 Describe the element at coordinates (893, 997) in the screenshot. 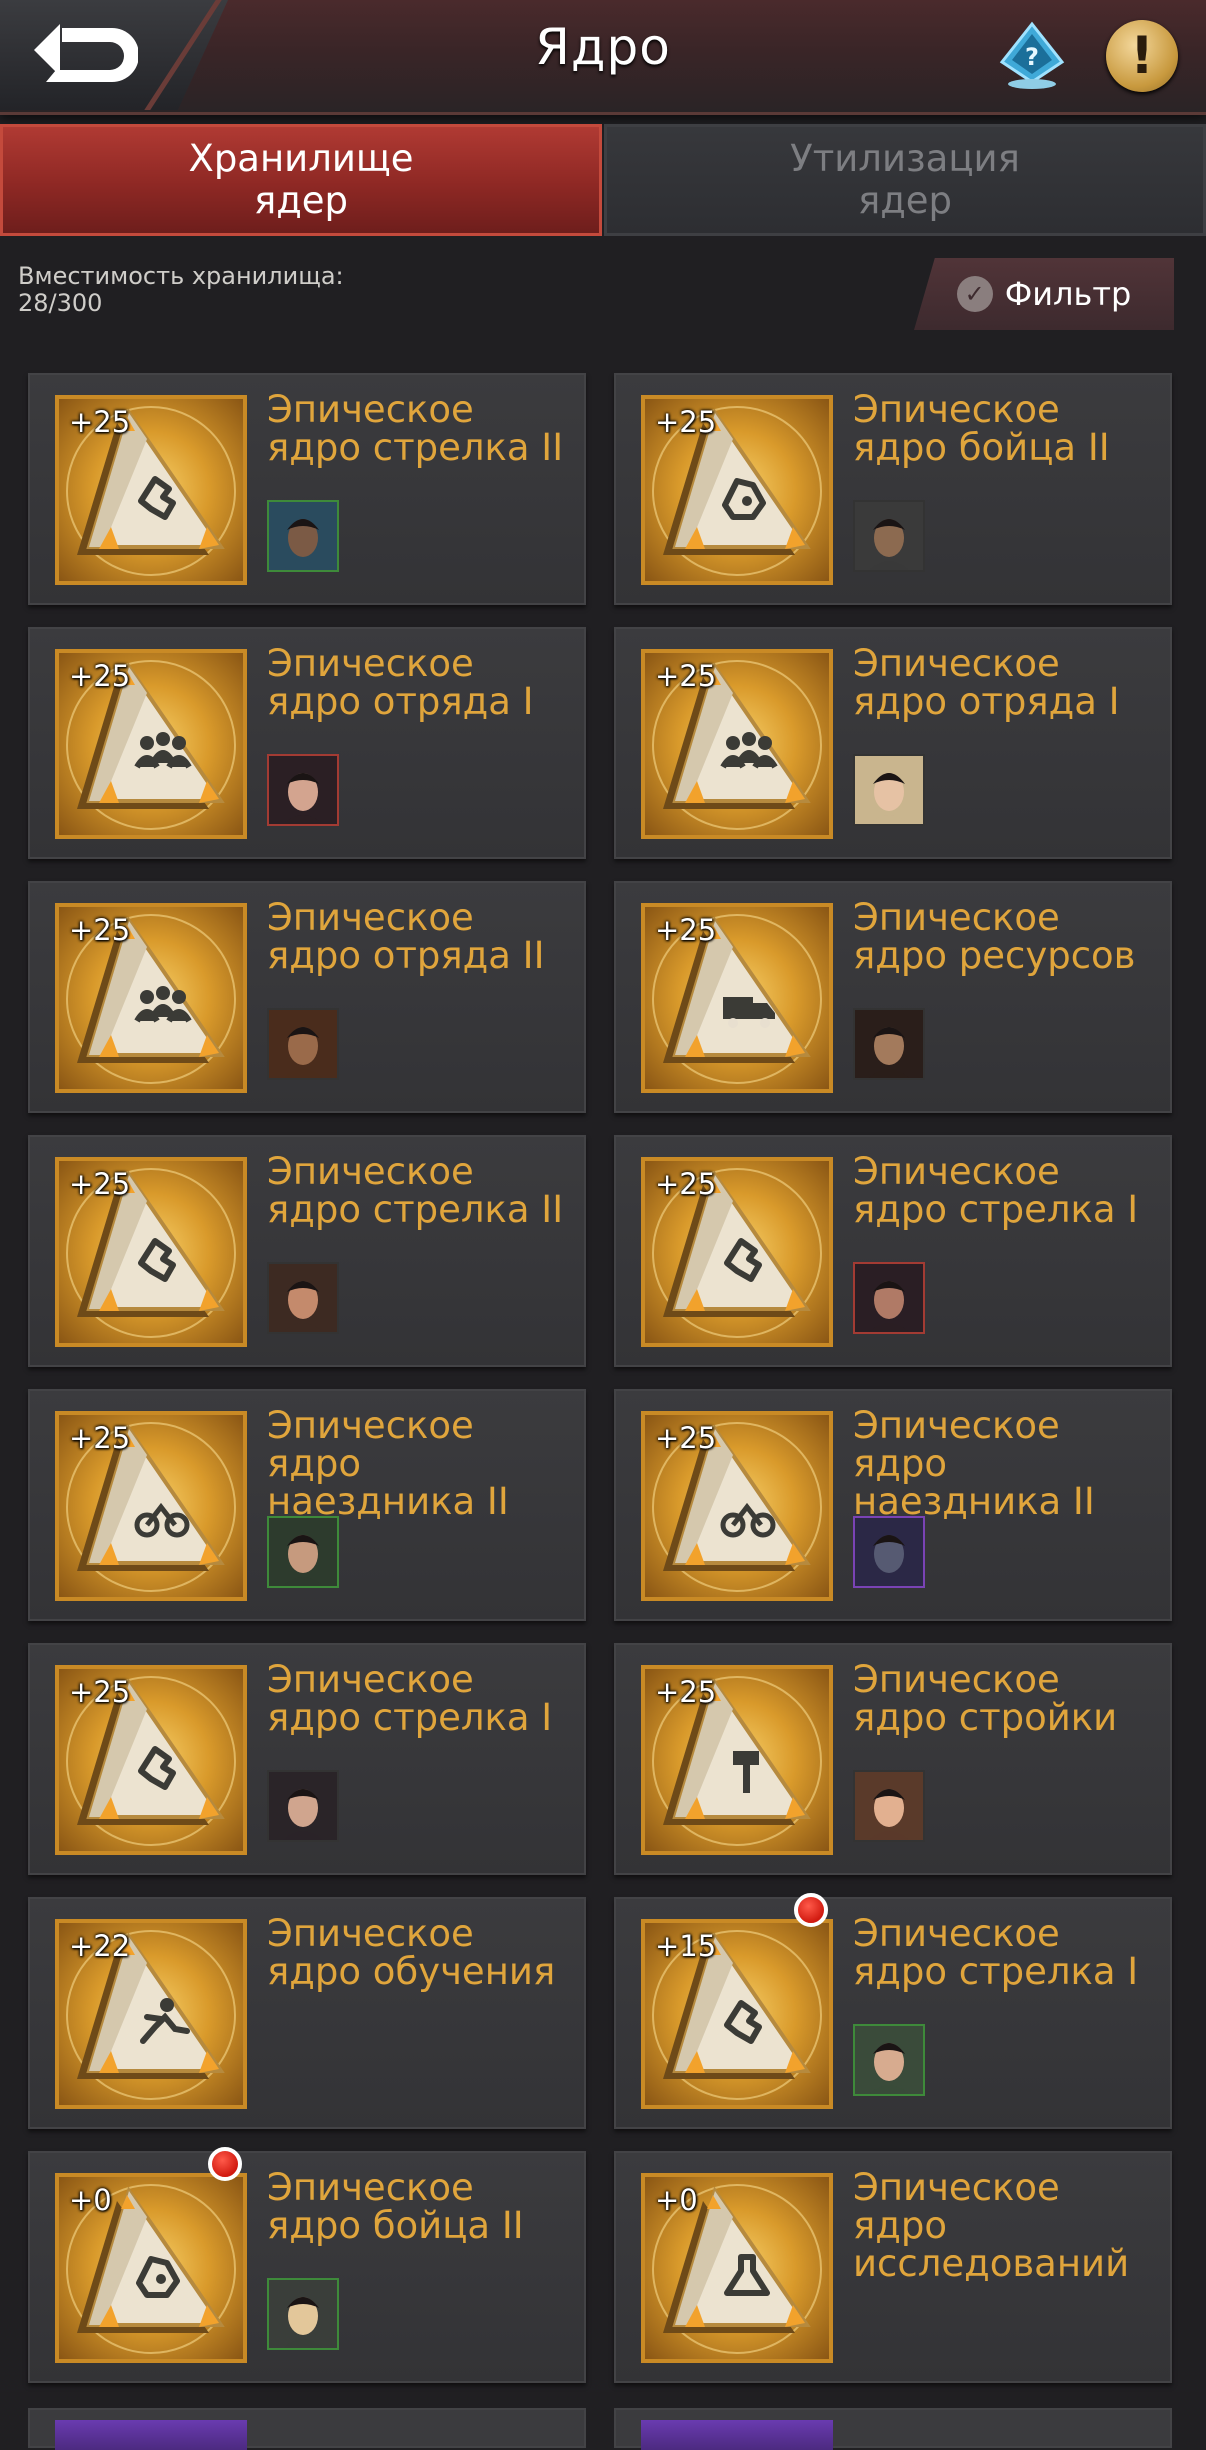

I see `core-card: +25 Эпическое ядро ресурсов` at that location.